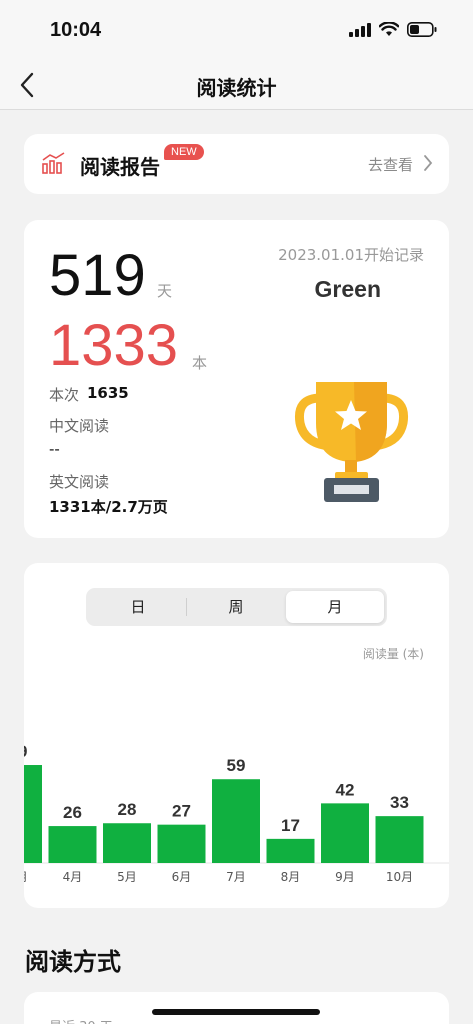 The height and width of the screenshot is (1024, 473). Describe the element at coordinates (290, 825) in the screenshot. I see `chart-data-label: 17` at that location.